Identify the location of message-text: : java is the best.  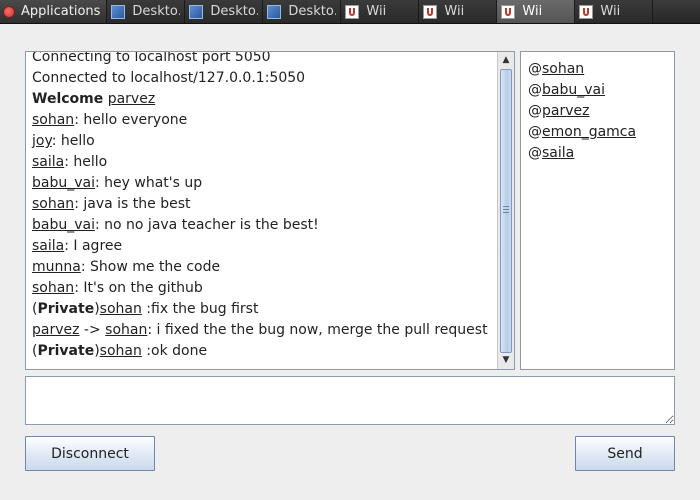
(132, 204).